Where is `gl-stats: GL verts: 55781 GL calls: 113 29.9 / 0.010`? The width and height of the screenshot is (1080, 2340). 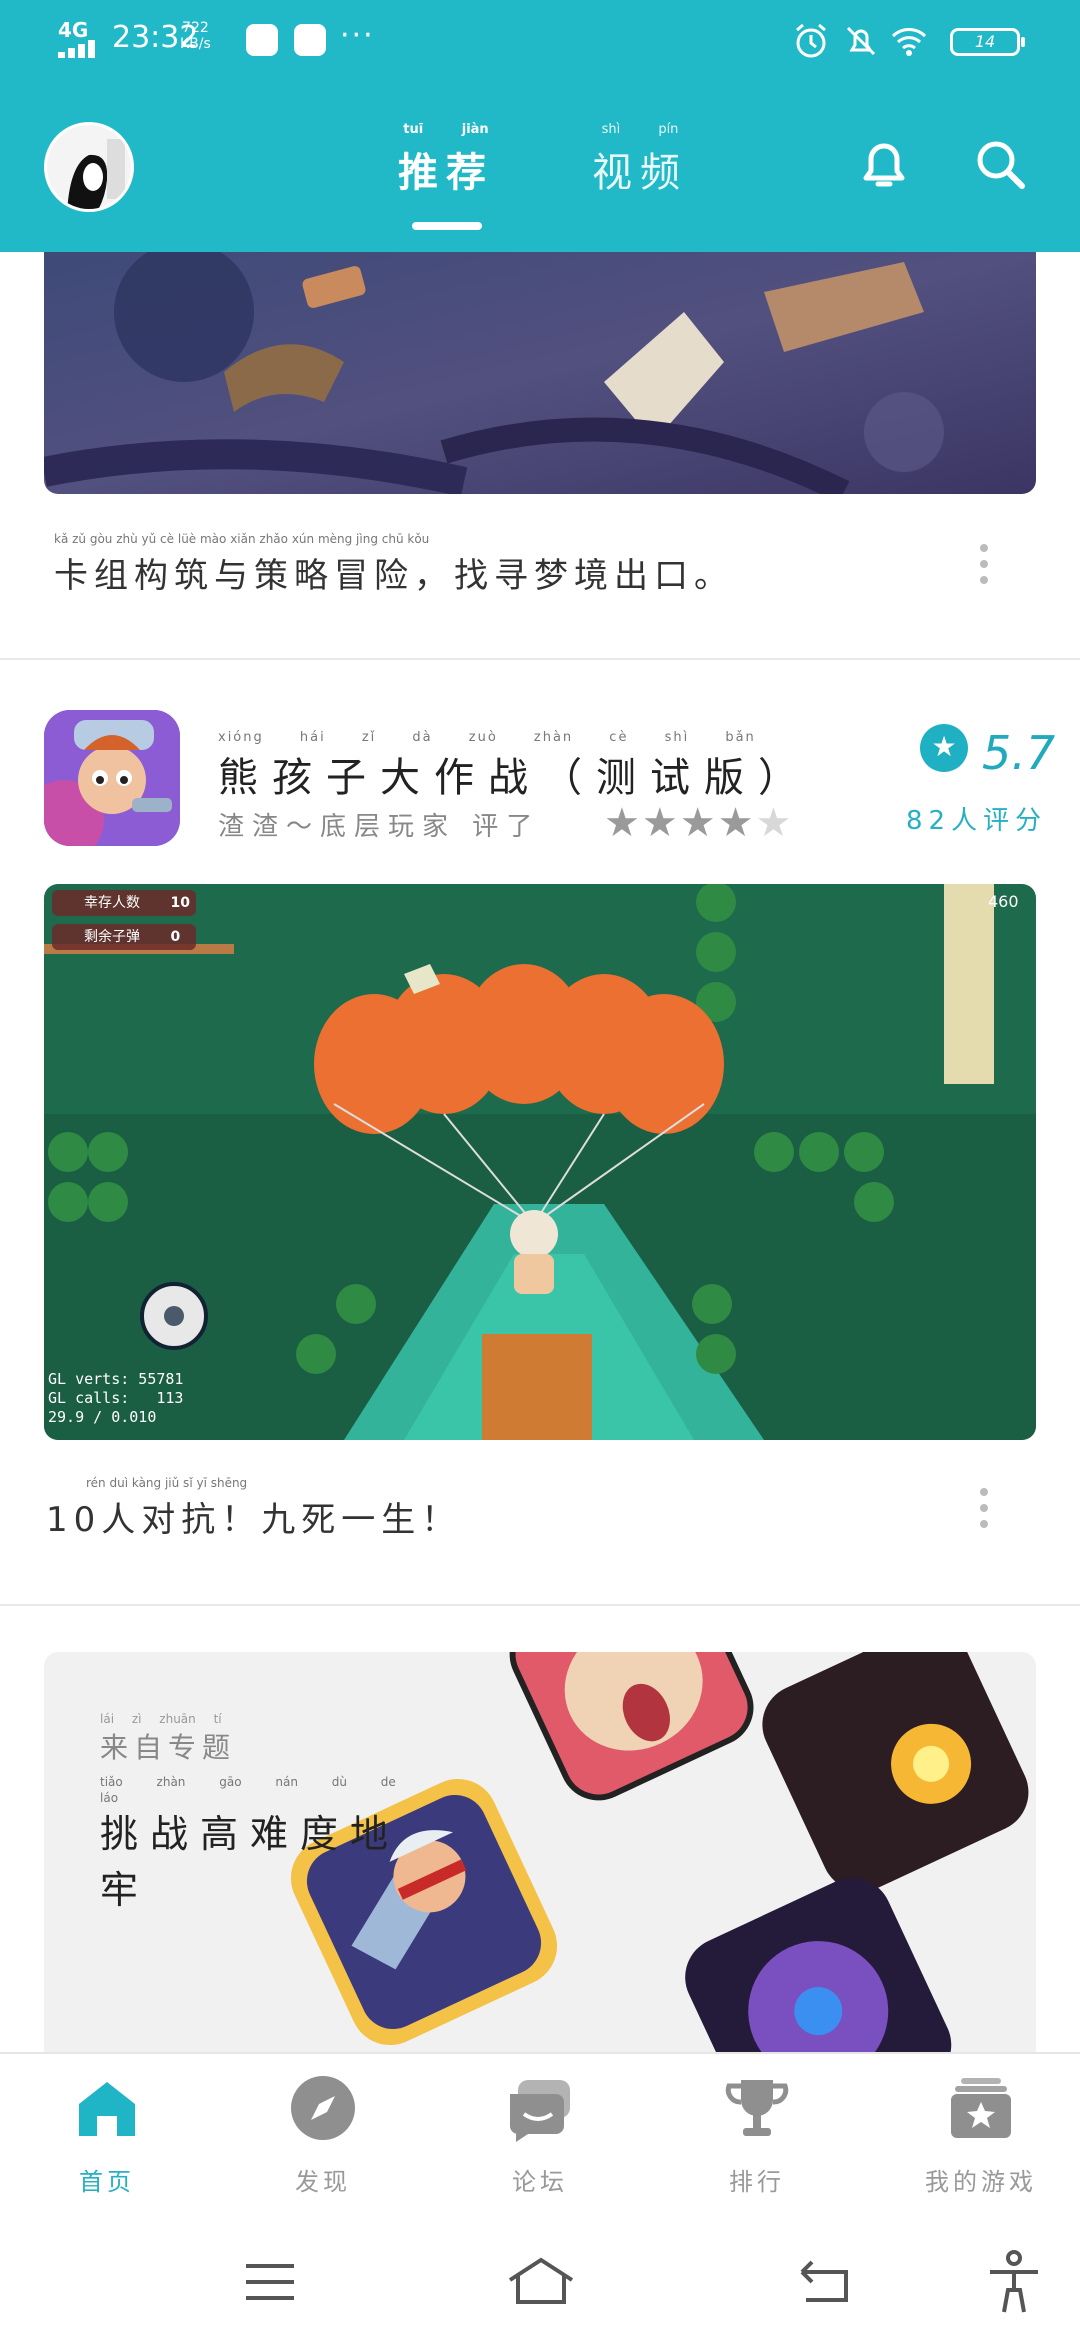 gl-stats: GL verts: 55781 GL calls: 113 29.9 / 0.010 is located at coordinates (116, 1398).